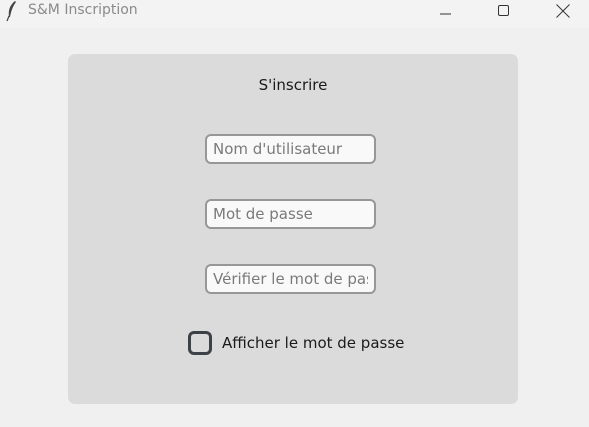 This screenshot has height=427, width=589. I want to click on window-title: S&M Inscription, so click(83, 10).